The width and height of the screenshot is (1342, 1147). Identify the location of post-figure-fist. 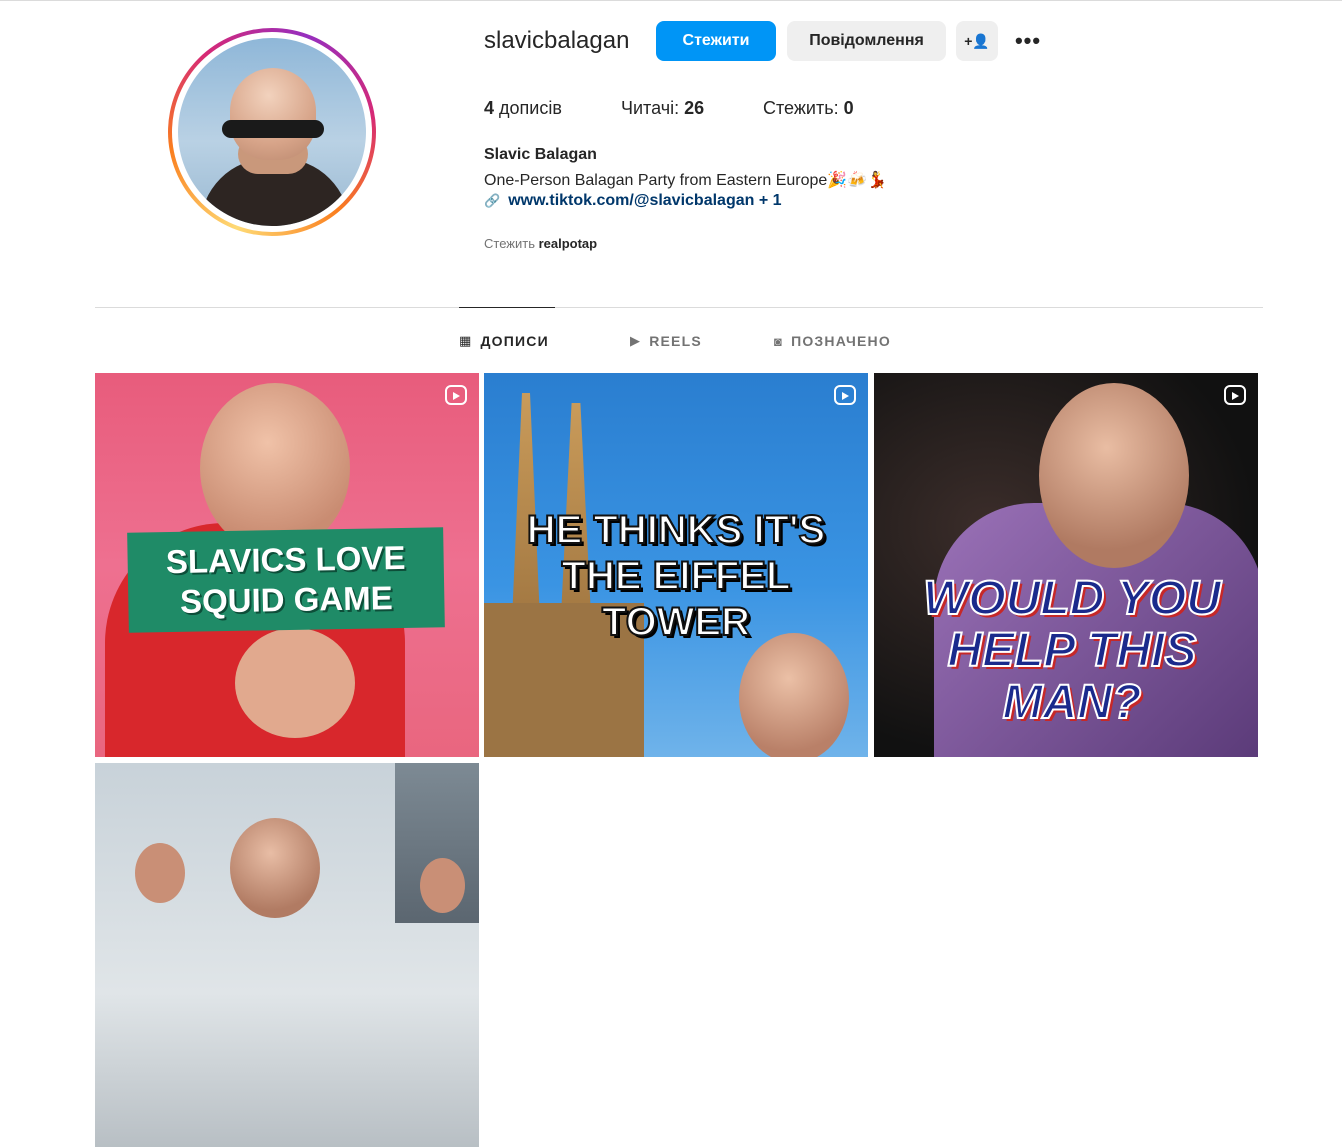
(295, 683).